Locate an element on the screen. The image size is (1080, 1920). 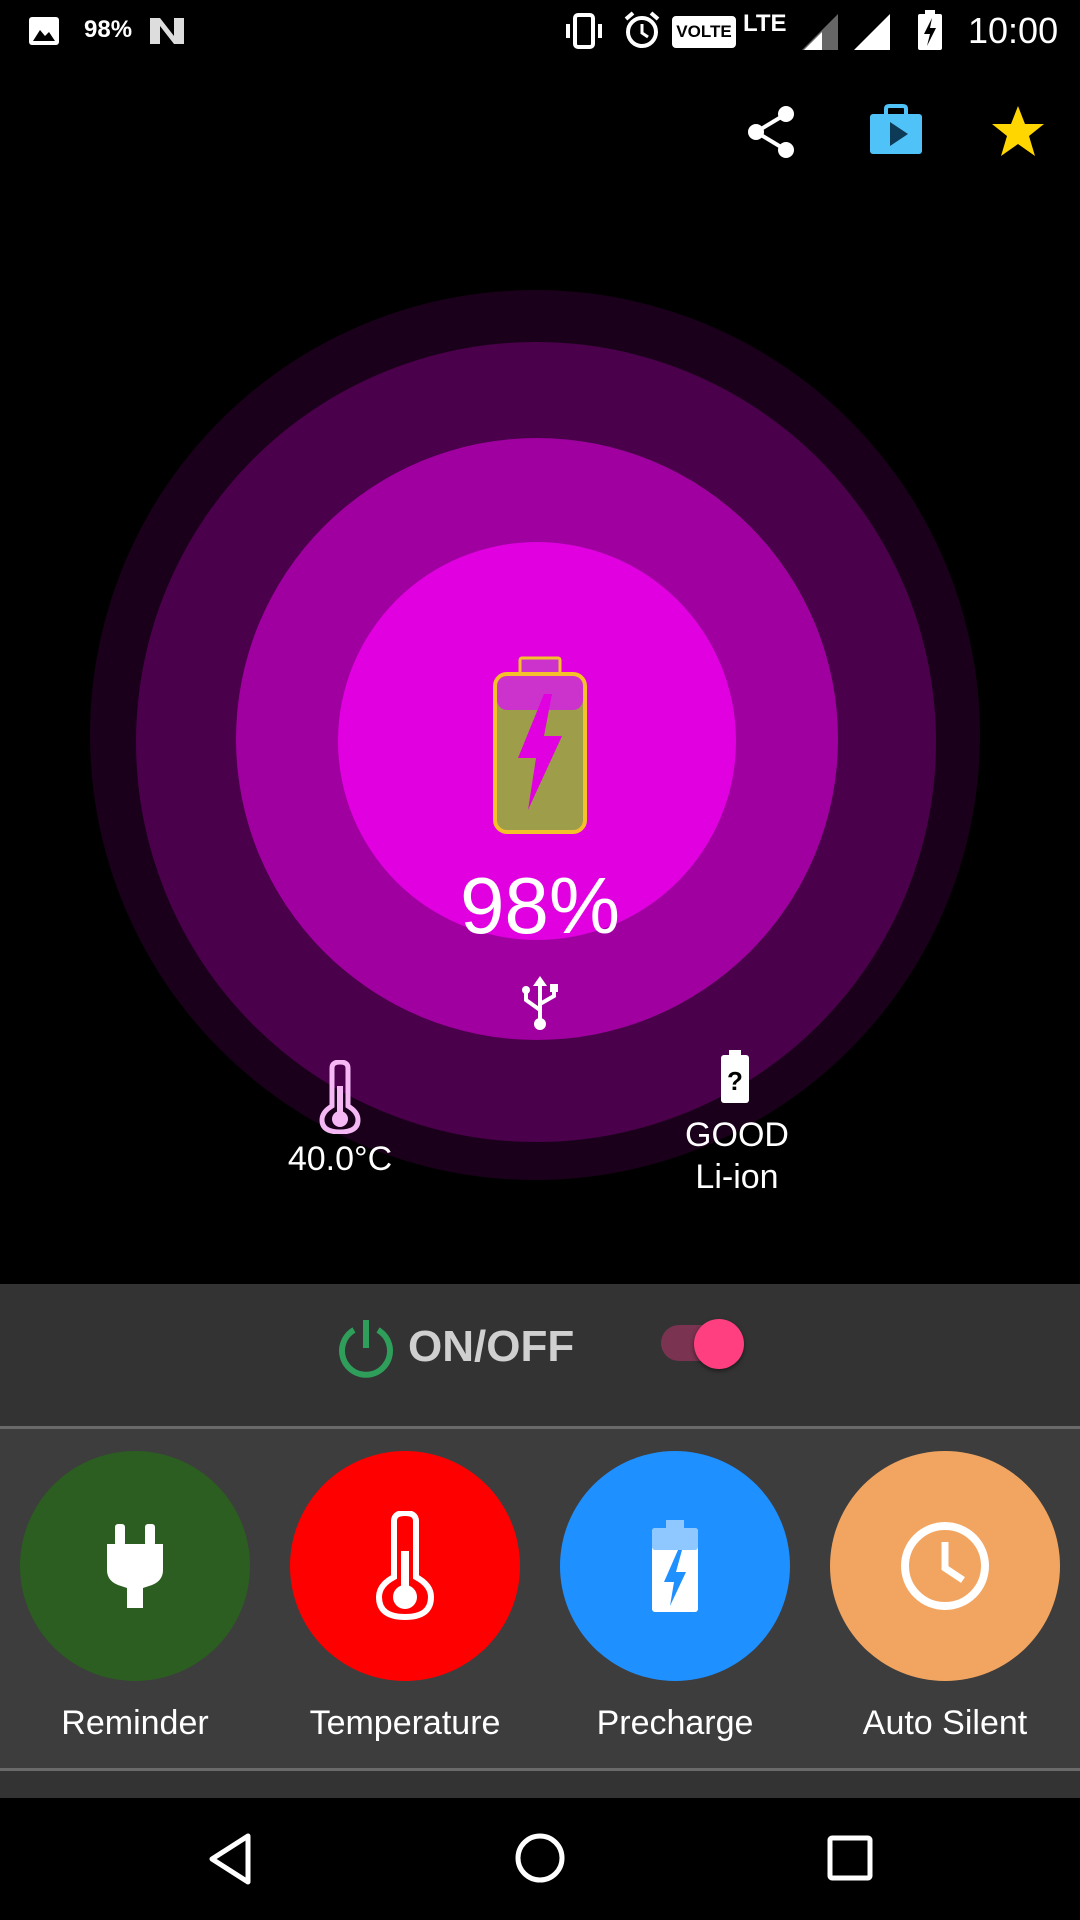
battery-health-icon: ? is located at coordinates (735, 1076).